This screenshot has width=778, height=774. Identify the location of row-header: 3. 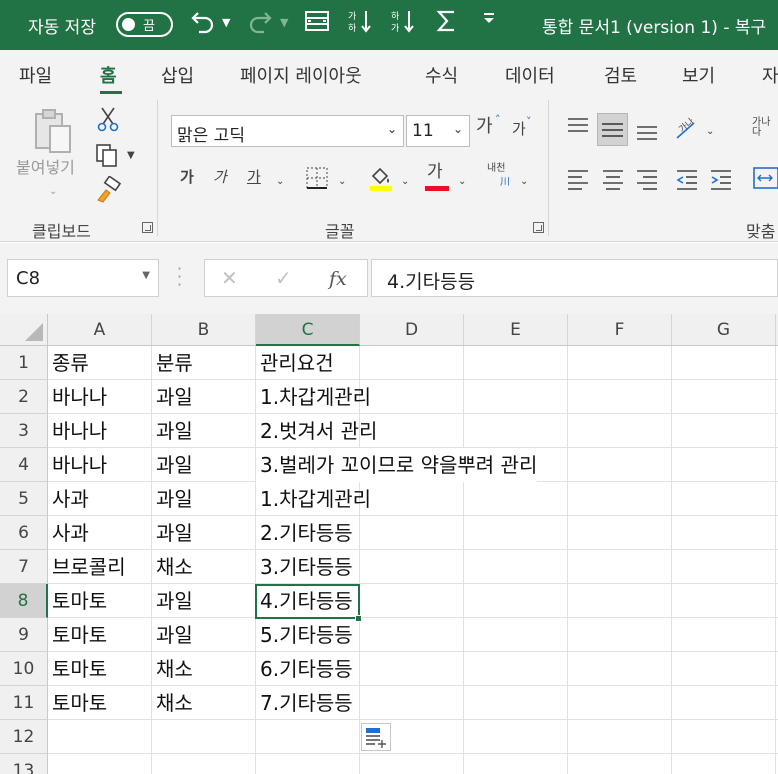
(24, 431).